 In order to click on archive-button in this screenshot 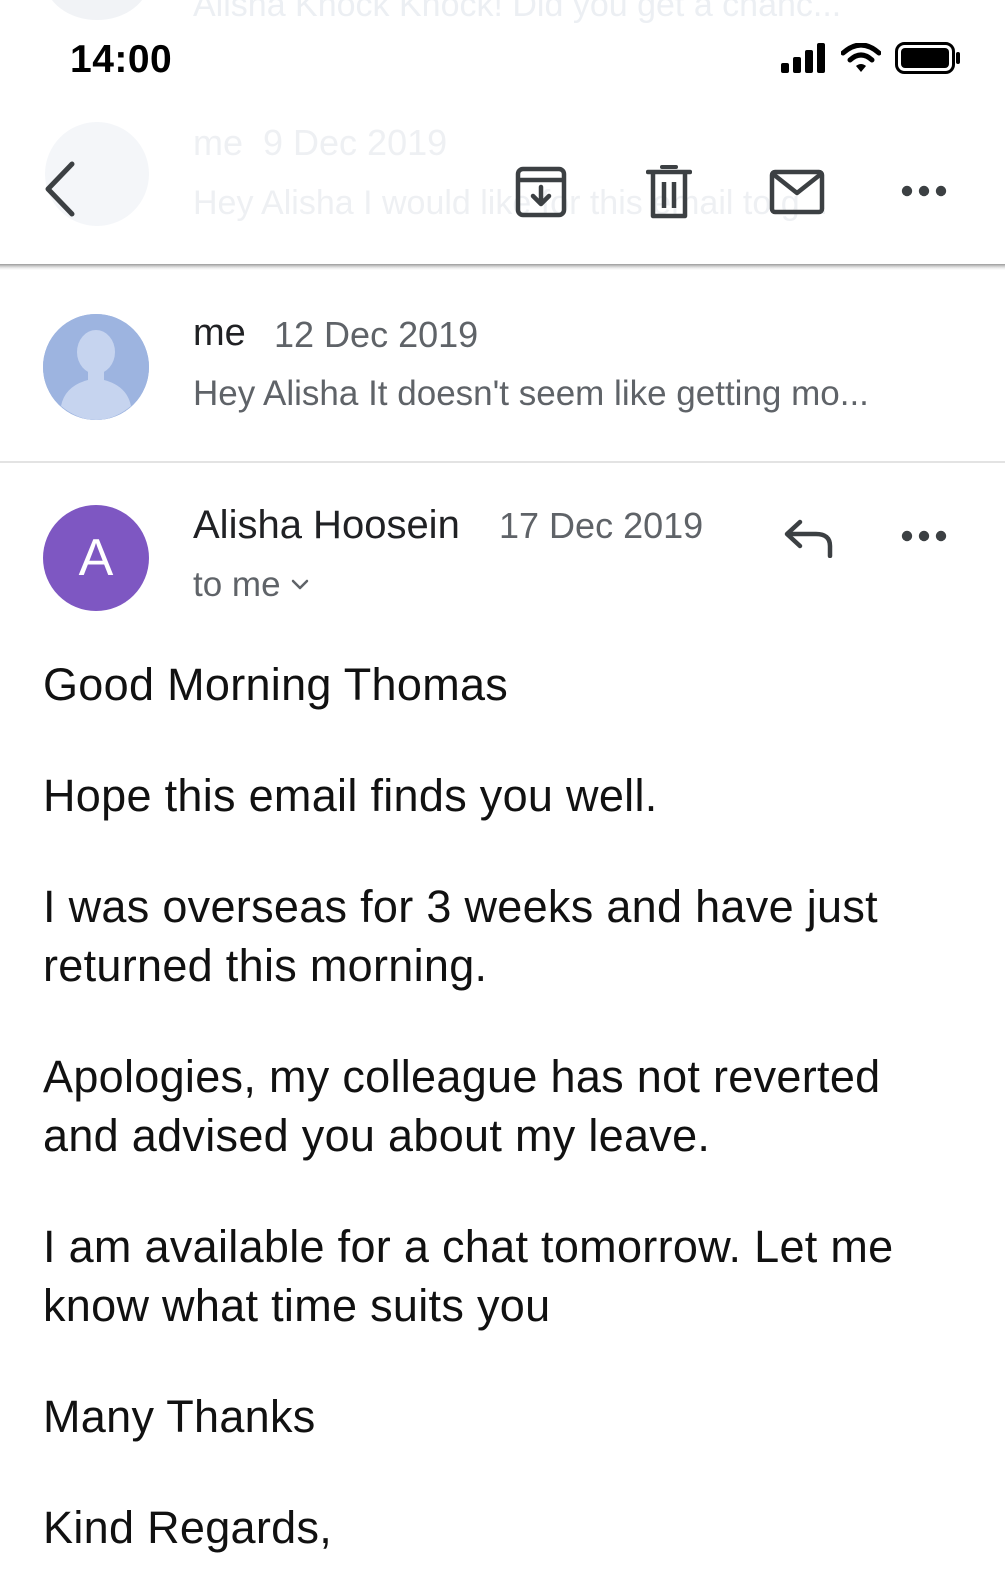, I will do `click(541, 192)`.